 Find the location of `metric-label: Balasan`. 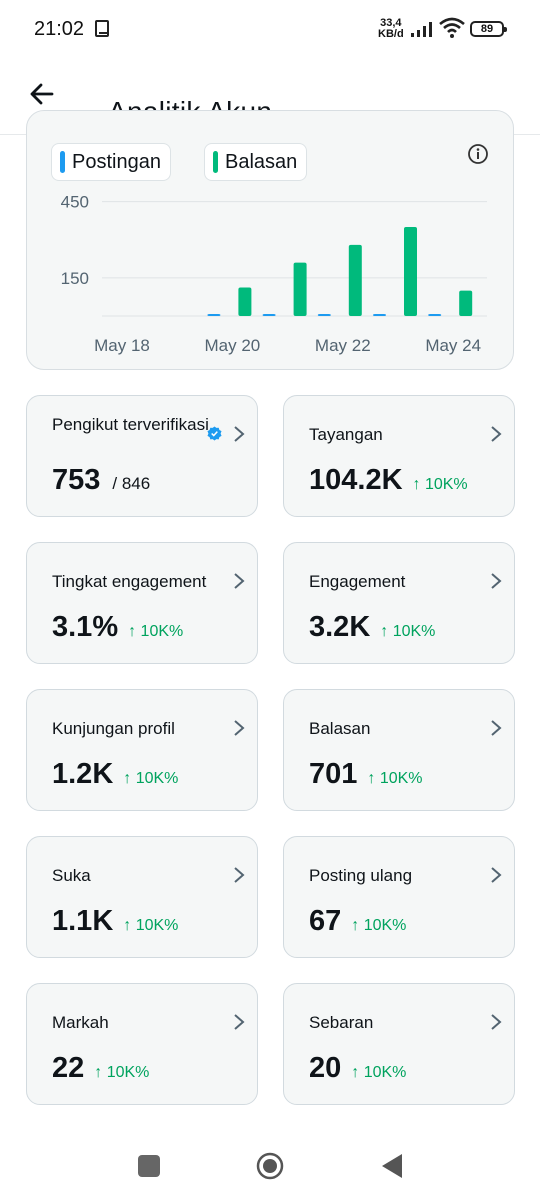

metric-label: Balasan is located at coordinates (340, 728).